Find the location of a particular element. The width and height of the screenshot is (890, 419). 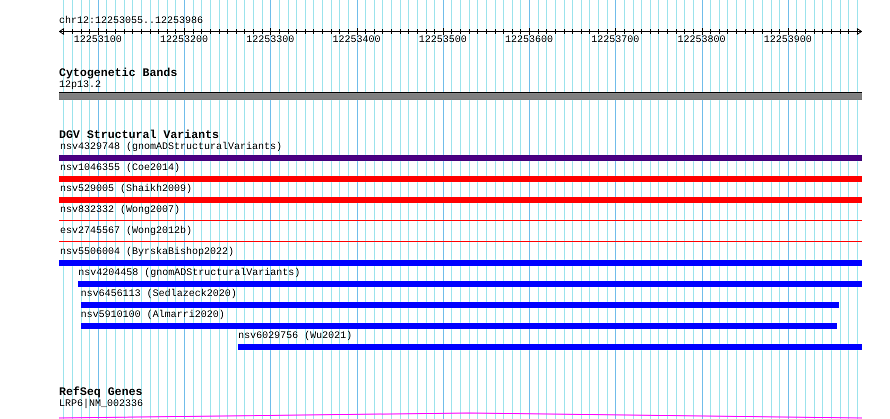

band-label: 12p13.2 is located at coordinates (80, 86).